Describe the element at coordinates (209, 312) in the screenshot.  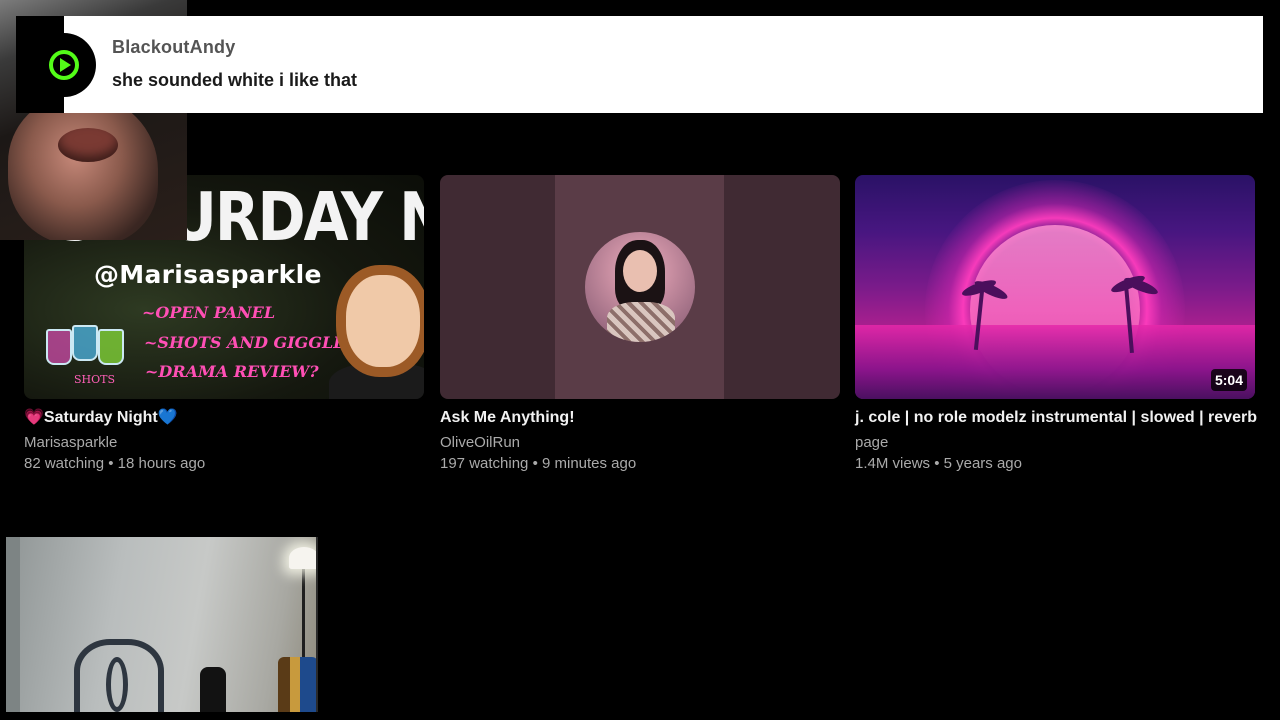
I see `thumbnail-agenda-item: ~OPEN PANEL` at that location.